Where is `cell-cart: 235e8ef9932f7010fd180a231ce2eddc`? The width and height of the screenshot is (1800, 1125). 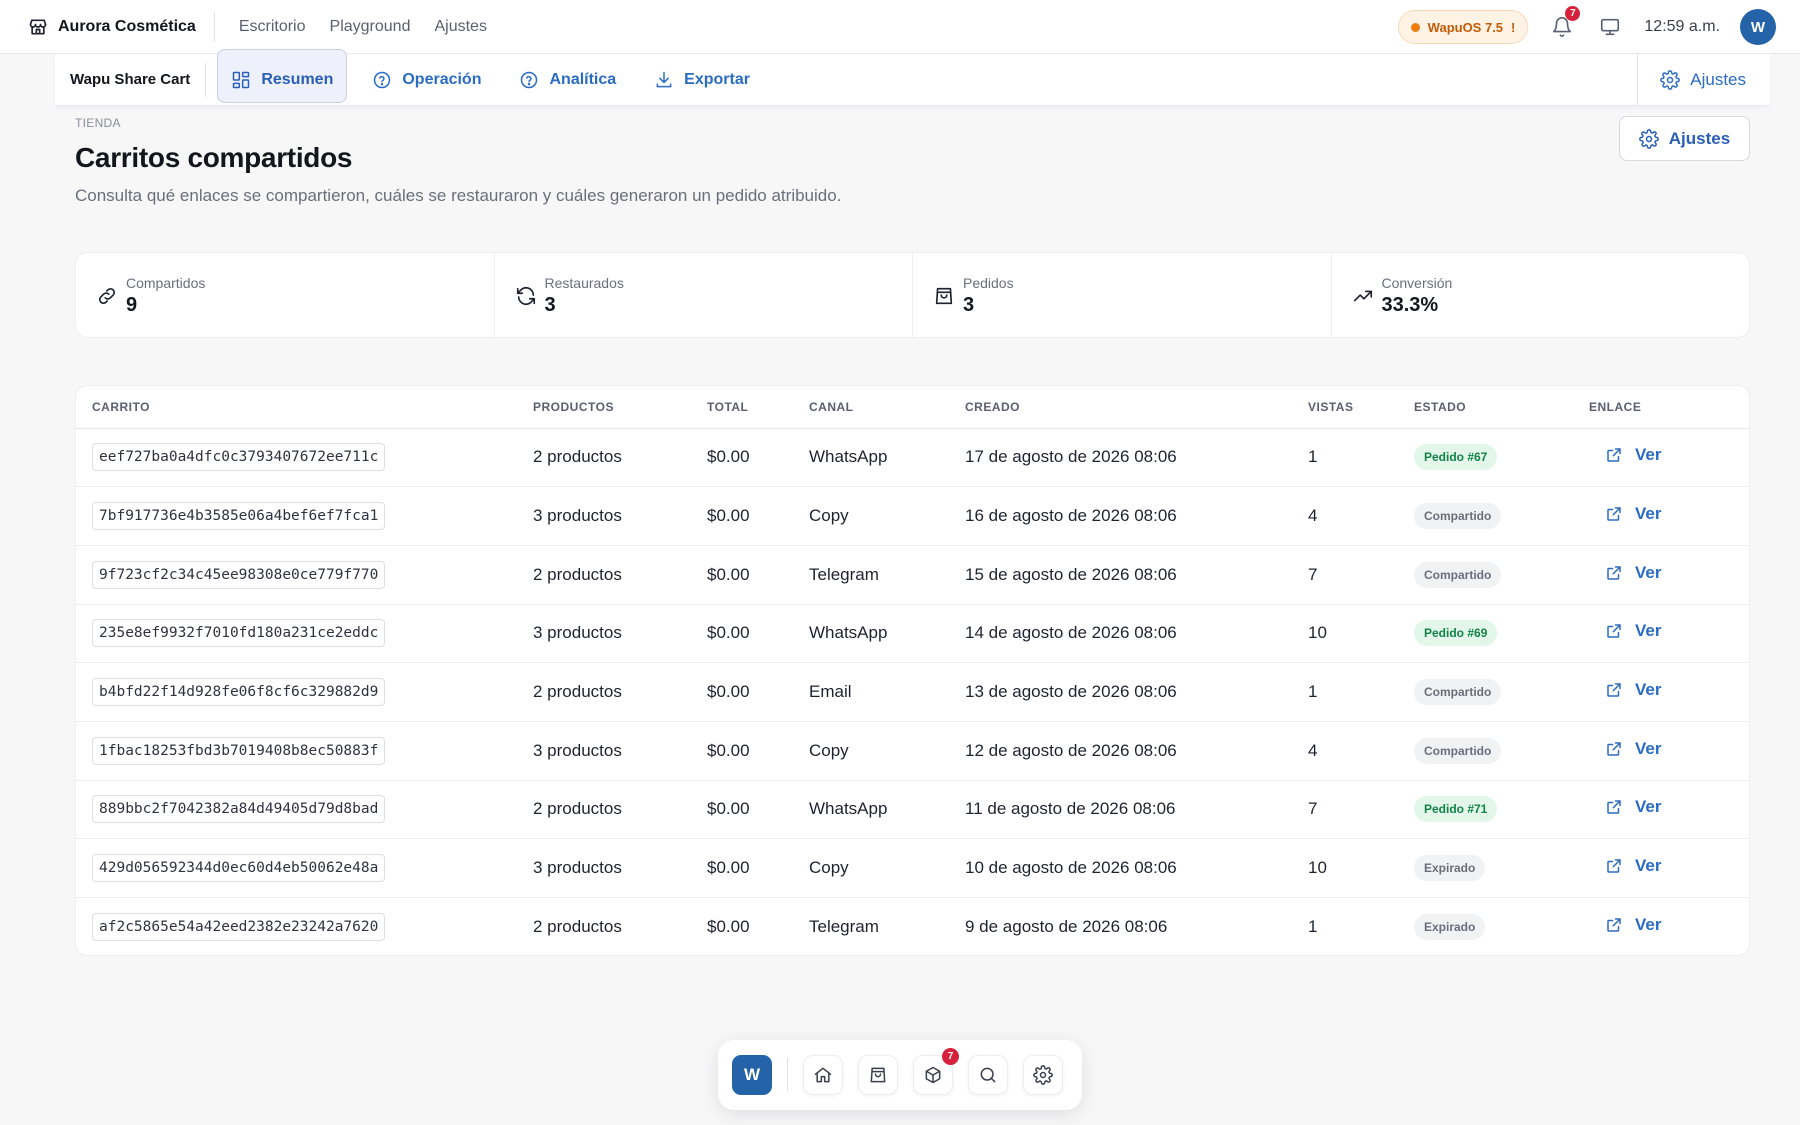
cell-cart: 235e8ef9932f7010fd180a231ce2eddc is located at coordinates (304, 634).